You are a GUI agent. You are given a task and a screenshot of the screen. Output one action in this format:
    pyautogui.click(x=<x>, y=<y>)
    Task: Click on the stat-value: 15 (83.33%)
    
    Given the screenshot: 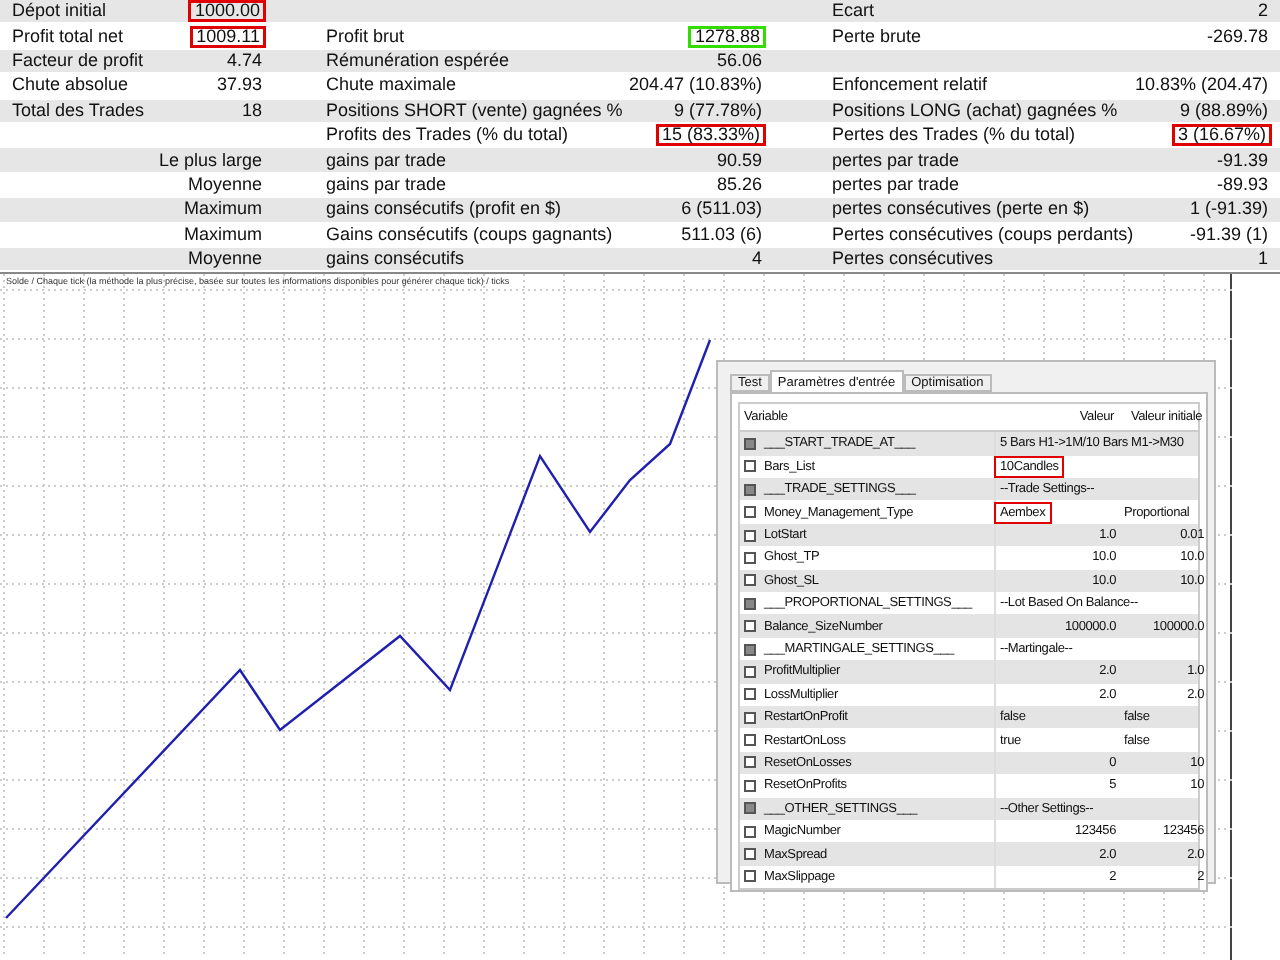 What is the action you would take?
    pyautogui.click(x=710, y=135)
    